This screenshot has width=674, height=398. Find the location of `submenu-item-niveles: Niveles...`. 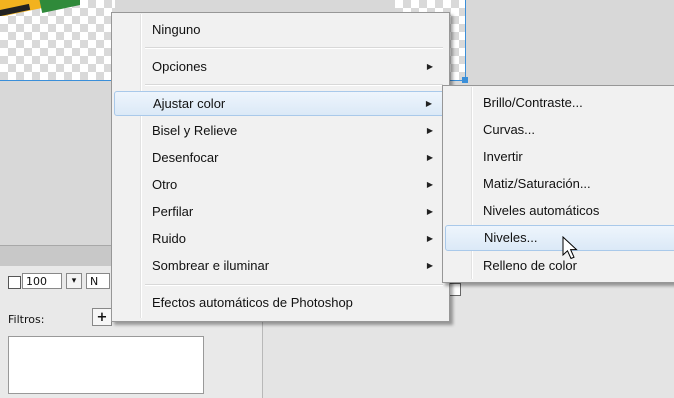

submenu-item-niveles: Niveles... is located at coordinates (559, 238).